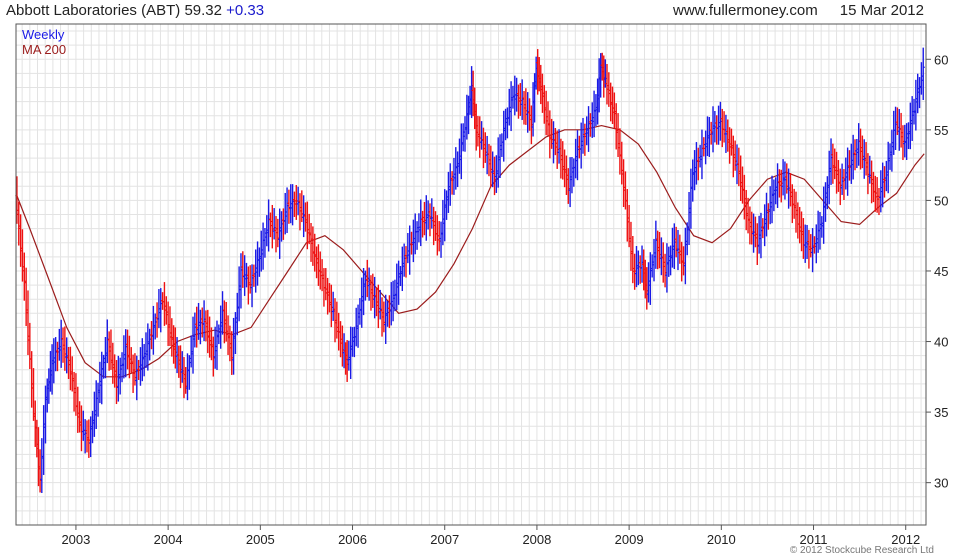  What do you see at coordinates (352, 539) in the screenshot?
I see `x-tick-label: 2006` at bounding box center [352, 539].